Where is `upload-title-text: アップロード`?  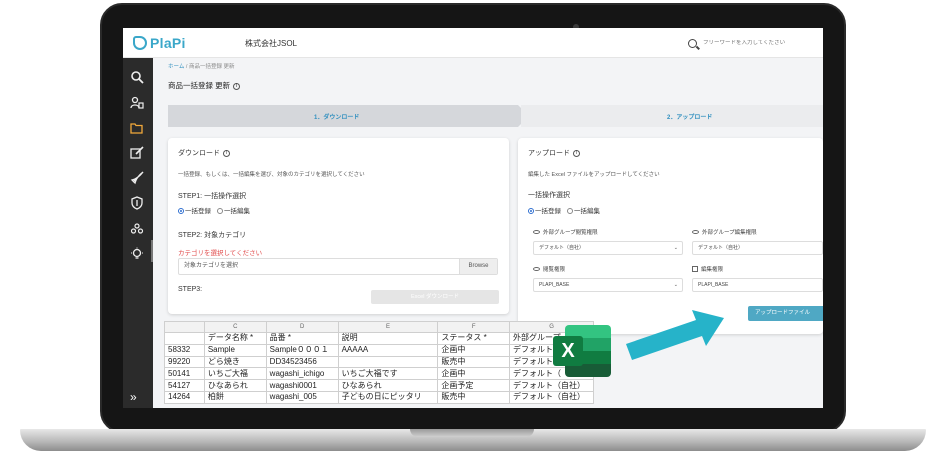
upload-title-text: アップロード is located at coordinates (549, 153).